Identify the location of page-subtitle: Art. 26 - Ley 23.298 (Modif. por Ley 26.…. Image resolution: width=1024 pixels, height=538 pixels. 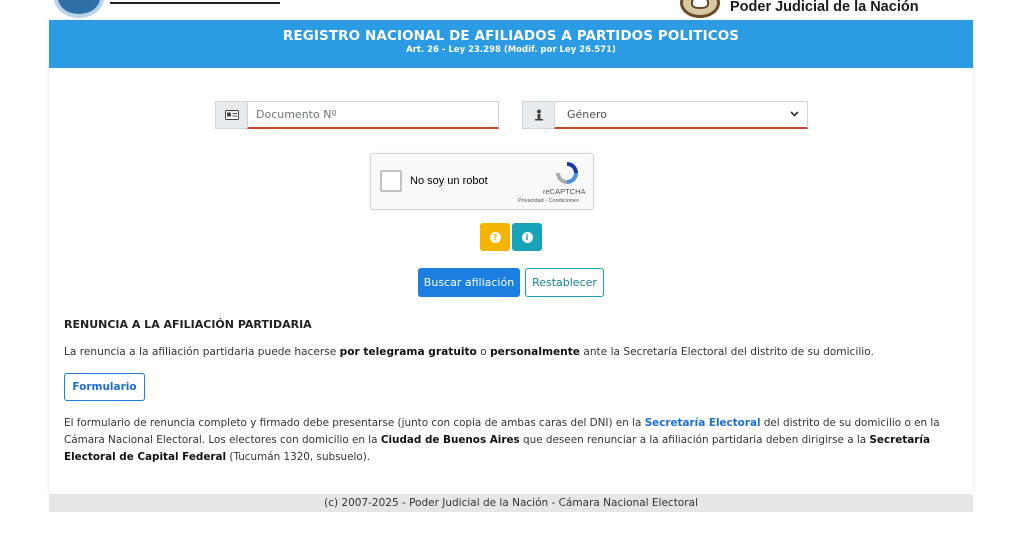
(511, 50).